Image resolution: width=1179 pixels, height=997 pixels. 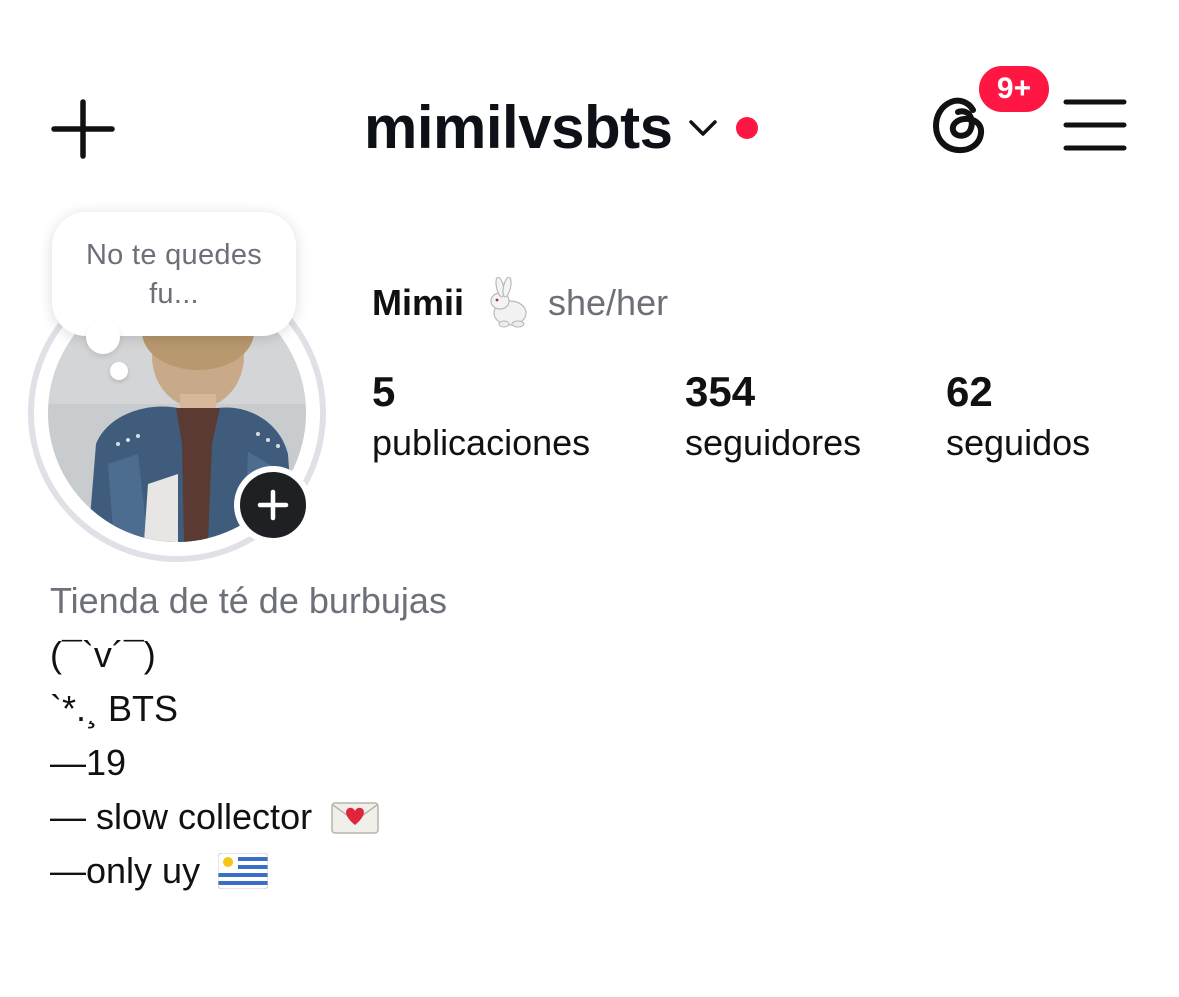 I want to click on following-count: 62, so click(x=969, y=391).